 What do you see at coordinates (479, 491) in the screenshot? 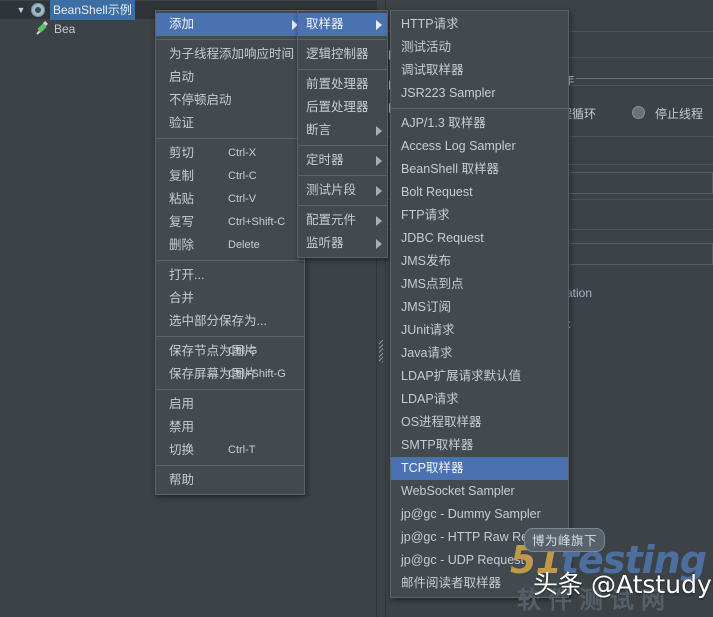
I see `menu-item-21: WebSocket Sampler` at bounding box center [479, 491].